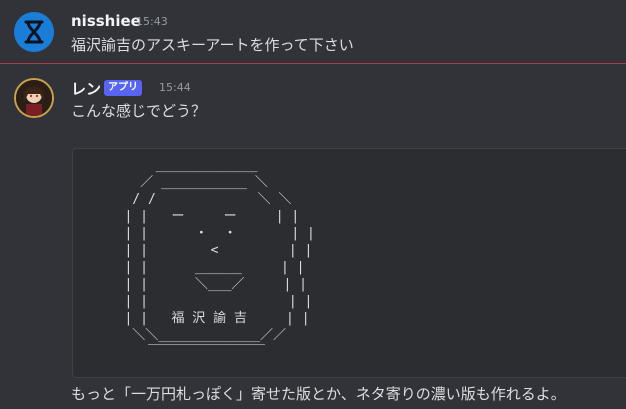 The height and width of the screenshot is (409, 626). Describe the element at coordinates (139, 111) in the screenshot. I see `message-text: こんな感じでどう？` at that location.